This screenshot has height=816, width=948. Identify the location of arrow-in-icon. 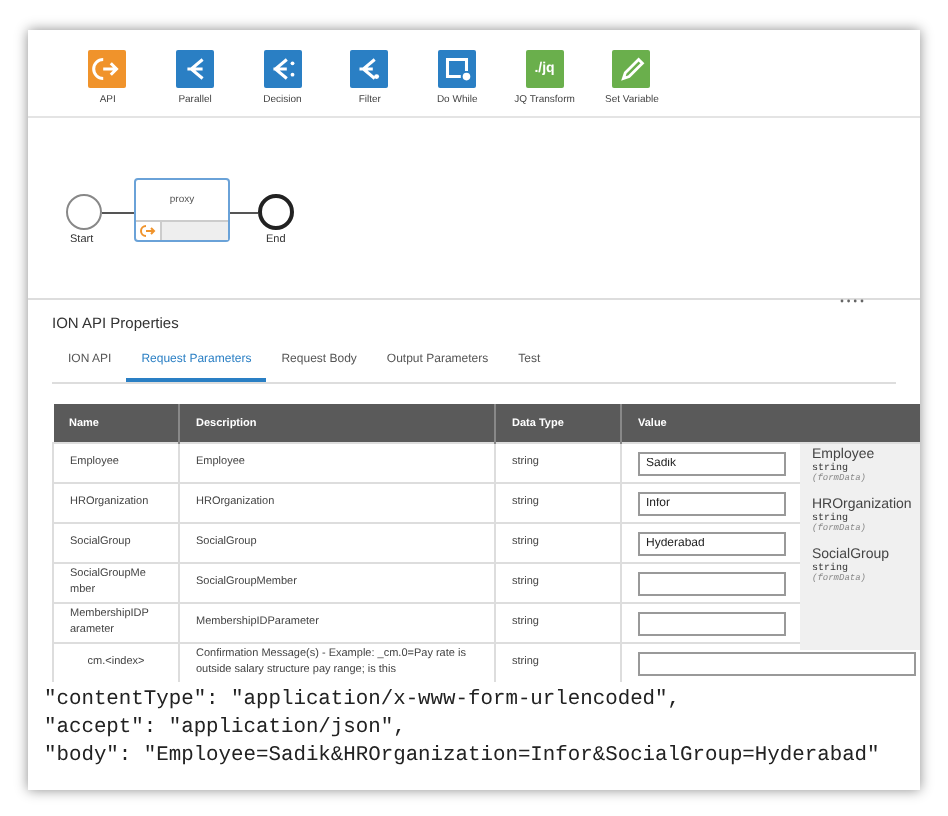
(106, 69).